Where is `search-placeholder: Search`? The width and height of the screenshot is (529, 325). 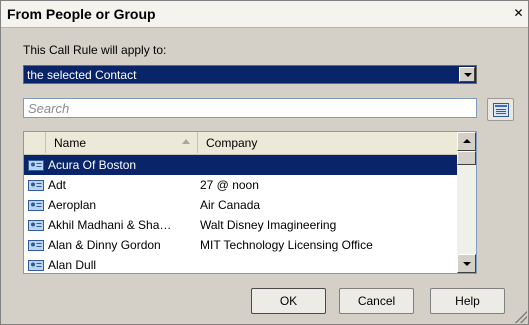
search-placeholder: Search is located at coordinates (49, 108).